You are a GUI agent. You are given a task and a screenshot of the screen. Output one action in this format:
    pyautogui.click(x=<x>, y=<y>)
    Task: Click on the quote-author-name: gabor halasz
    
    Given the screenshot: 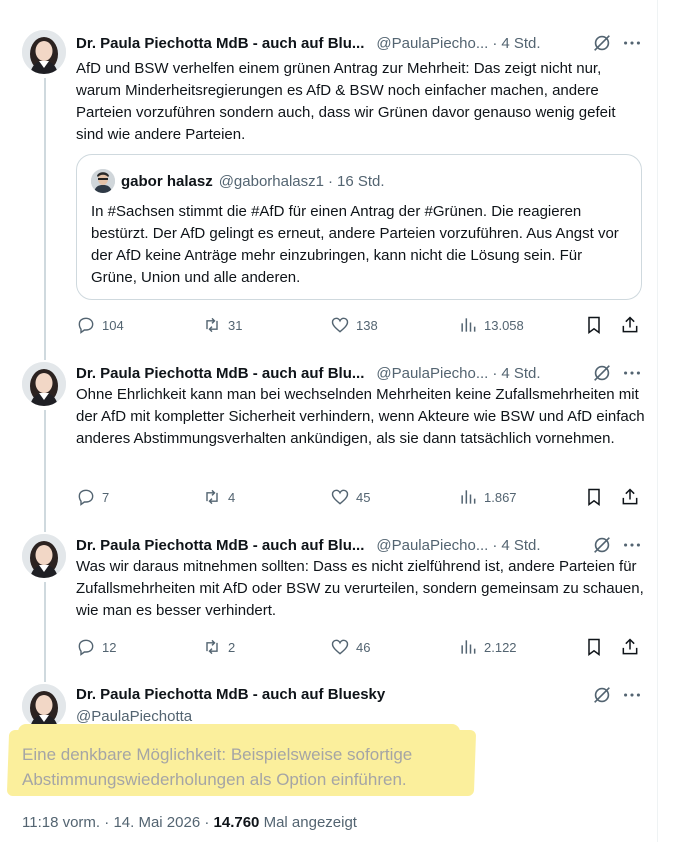 What is the action you would take?
    pyautogui.click(x=167, y=181)
    